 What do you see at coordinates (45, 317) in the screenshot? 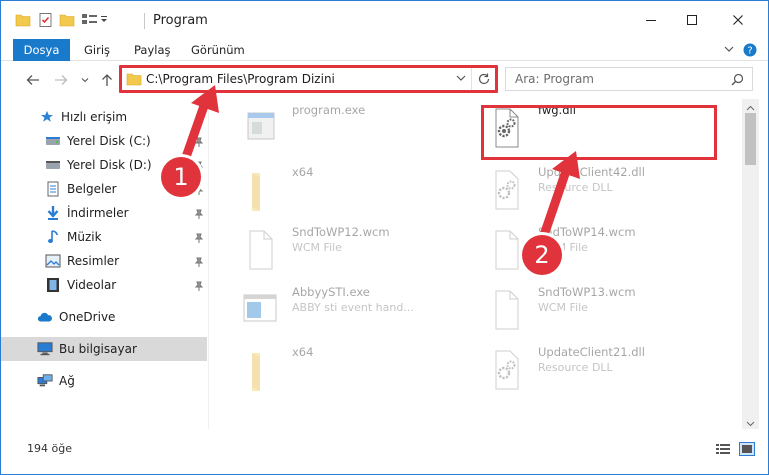
I see `cloud-icon` at bounding box center [45, 317].